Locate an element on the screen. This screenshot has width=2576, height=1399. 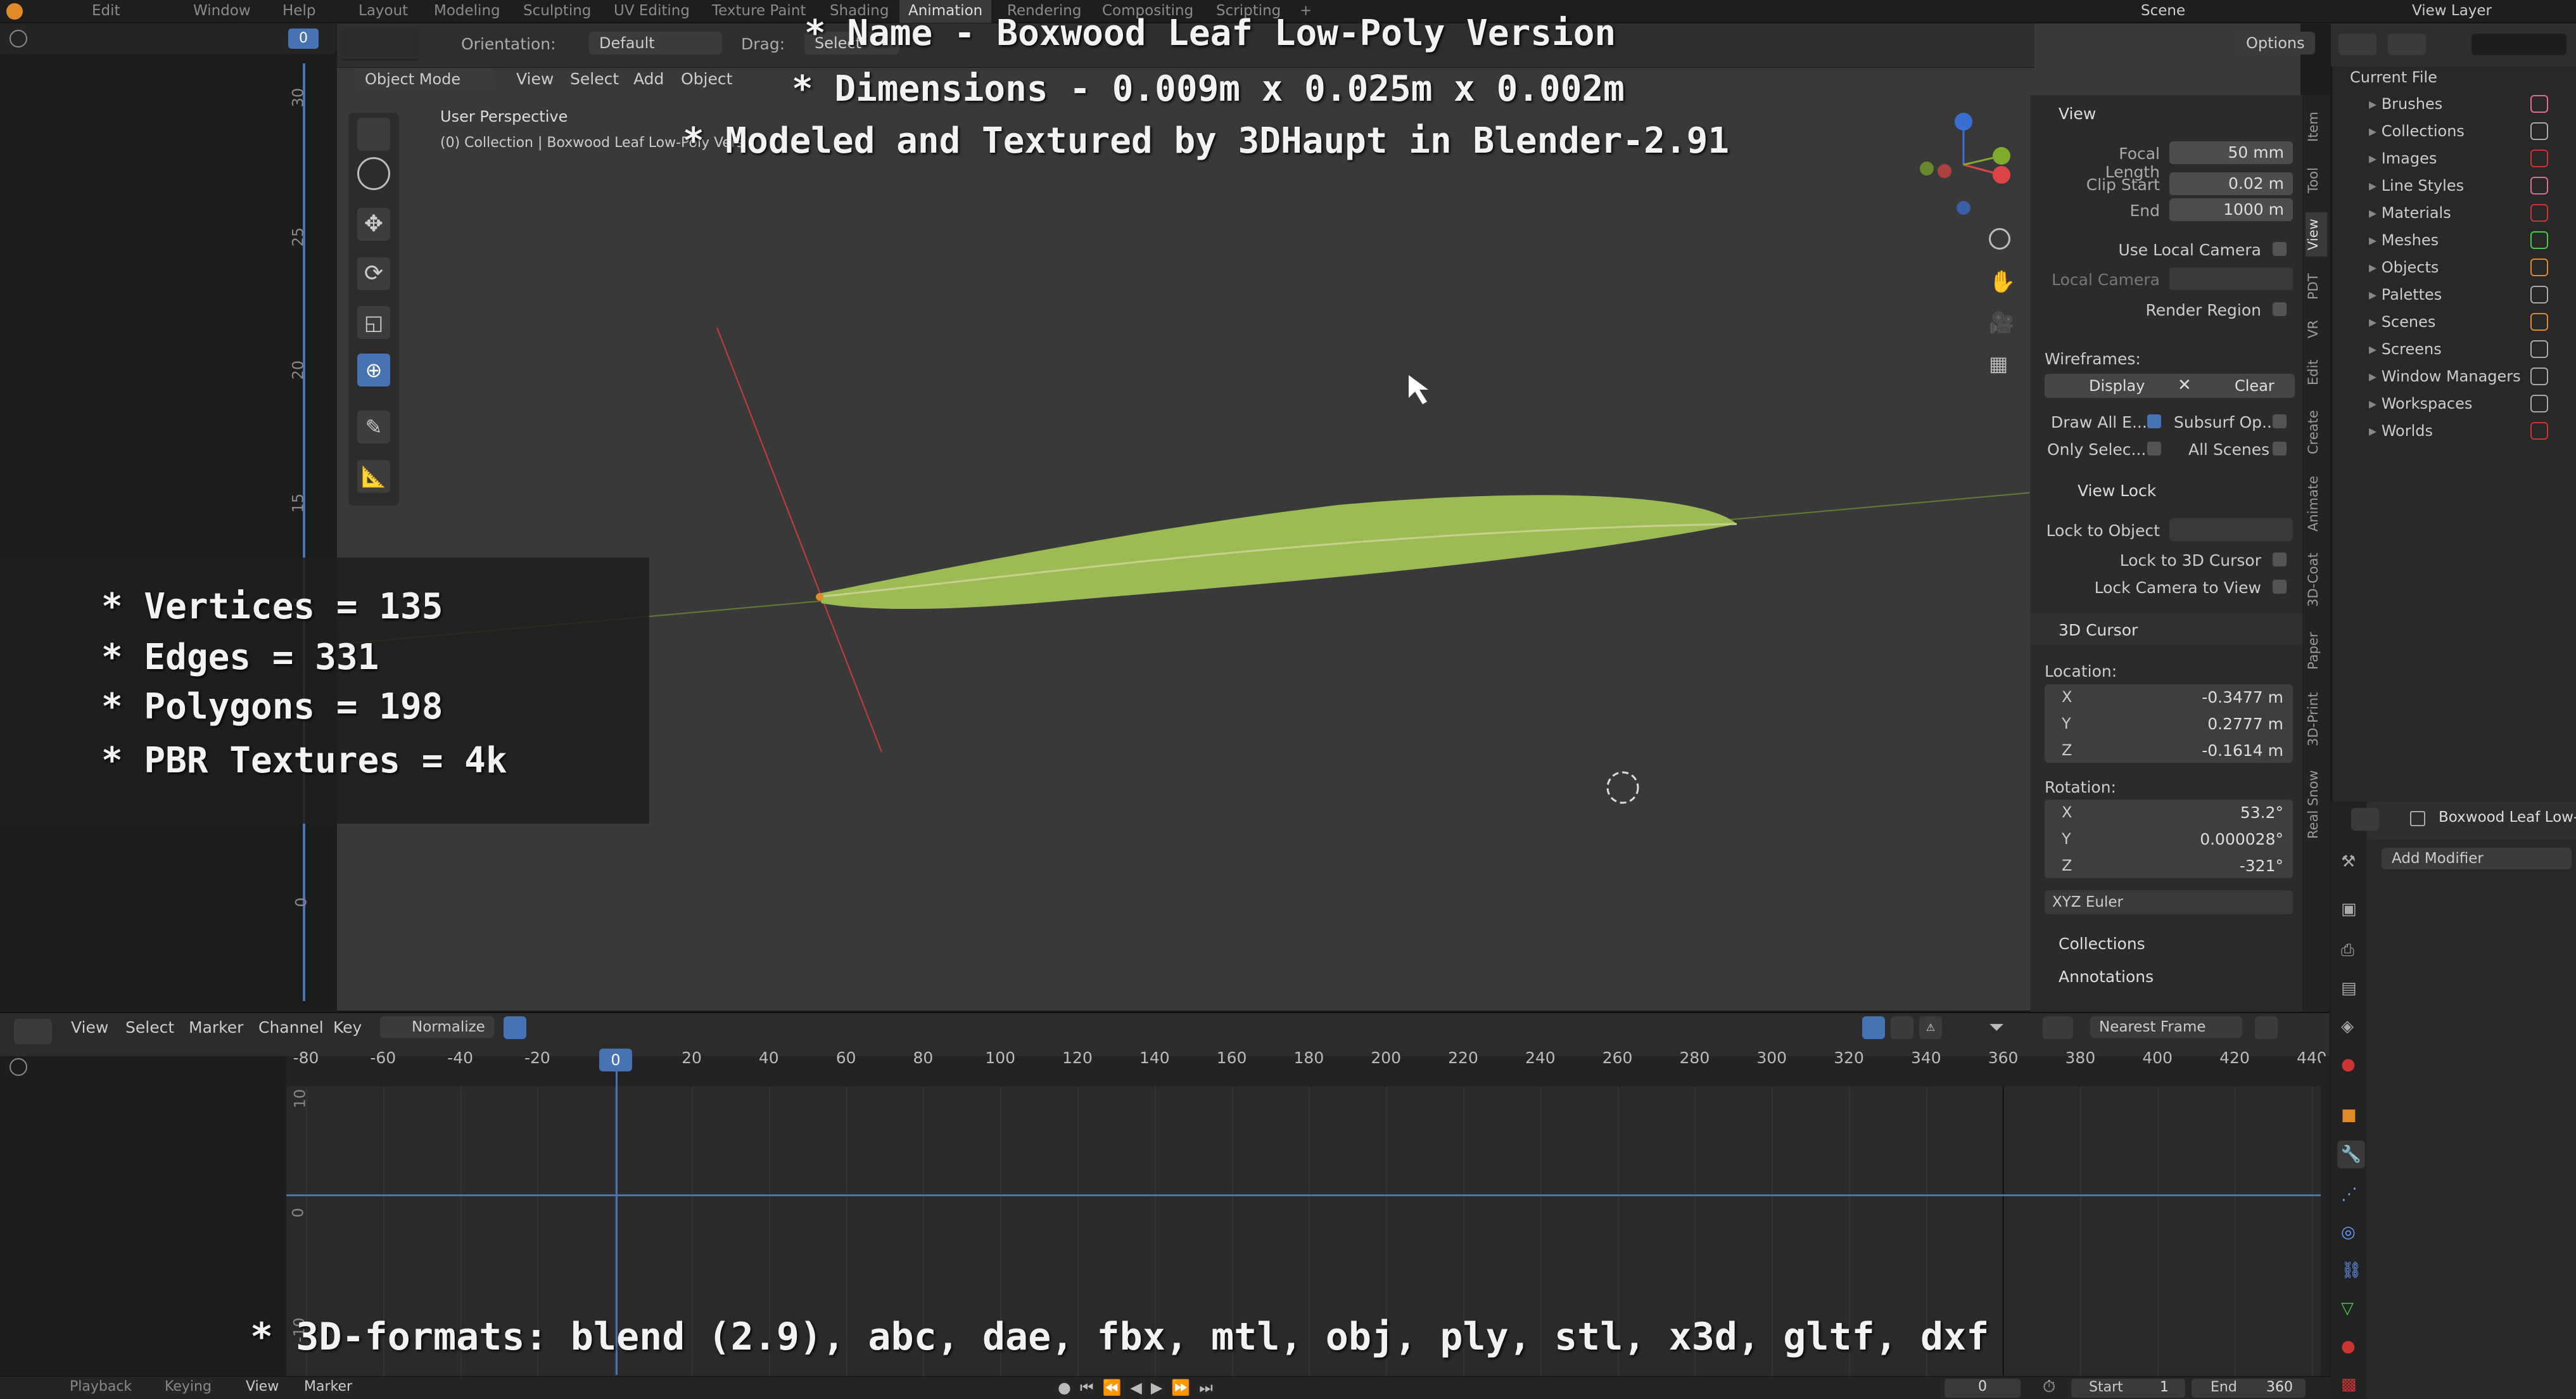
location-y-field: 0.2777 m is located at coordinates (2224, 724).